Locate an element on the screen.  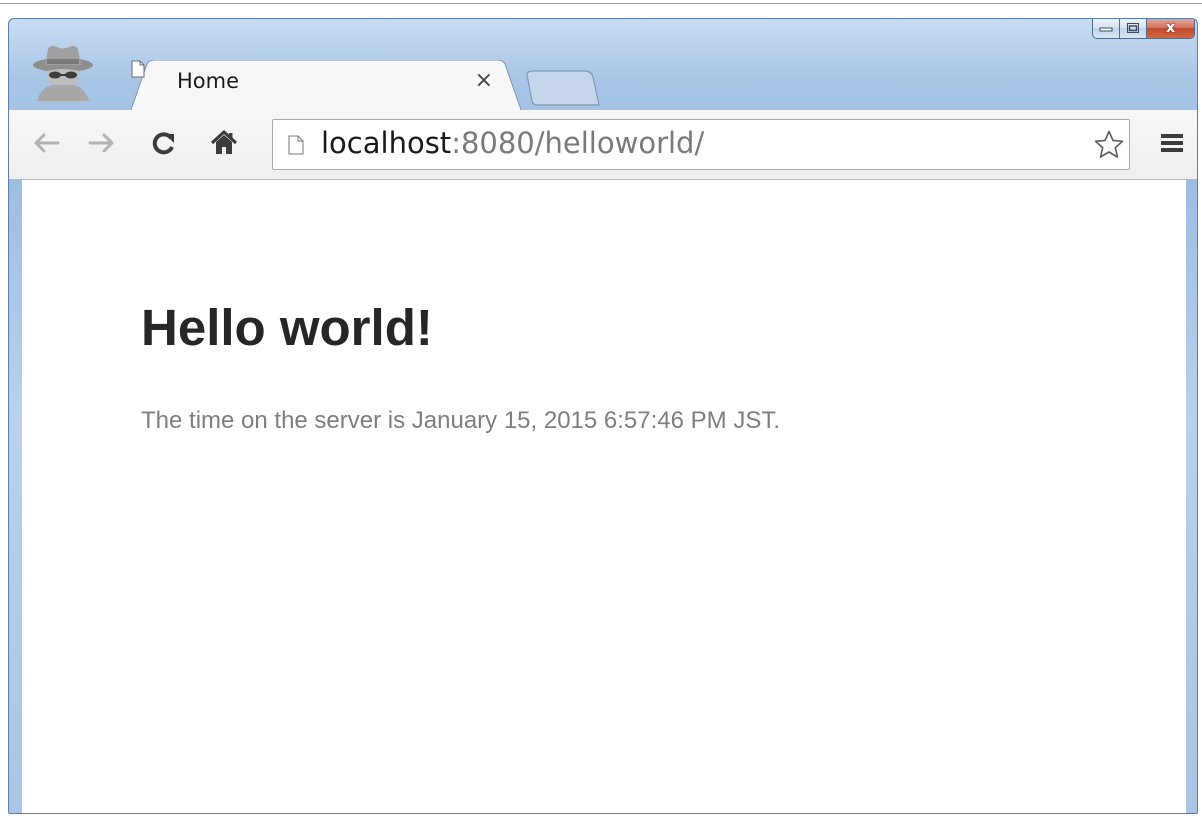
address-bar: localhost:8080/helloworld/ is located at coordinates (701, 144).